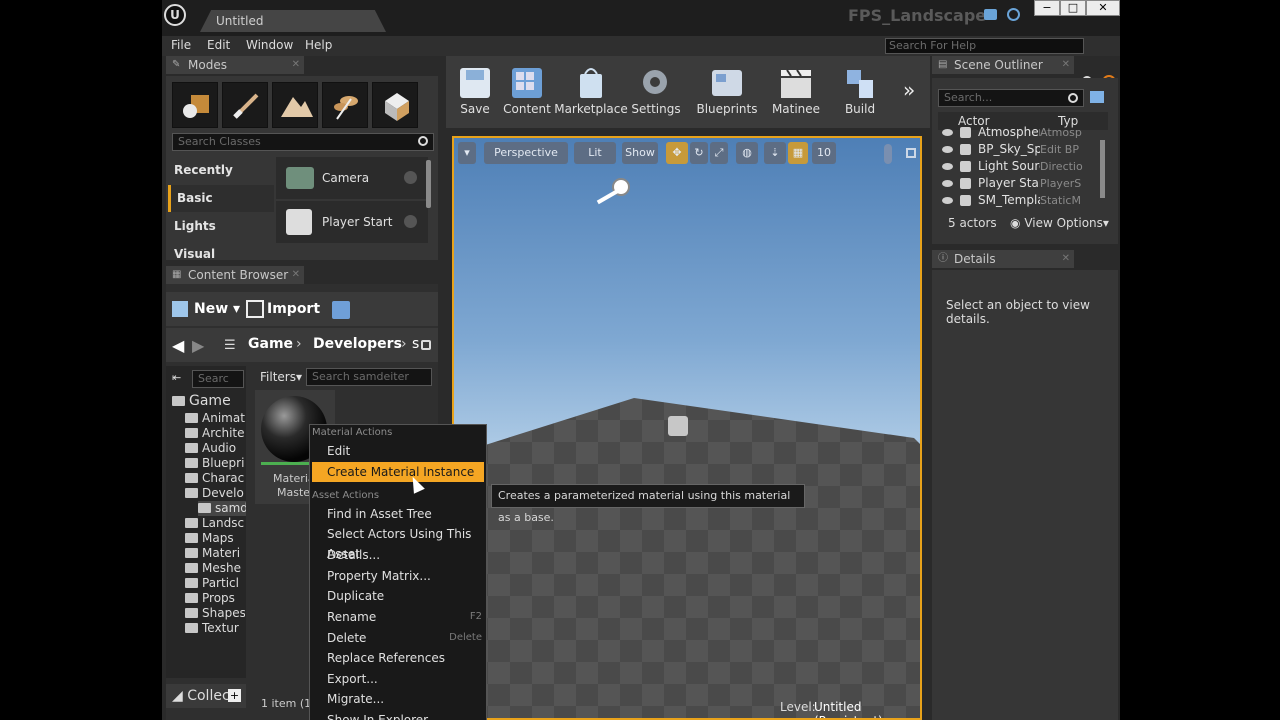 The height and width of the screenshot is (720, 1280). I want to click on category-lights: Lights, so click(221, 226).